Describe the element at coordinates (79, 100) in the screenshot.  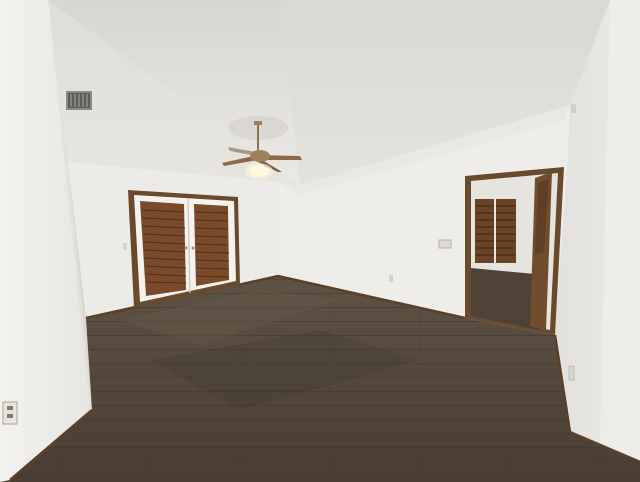
I see `hvac-vent` at that location.